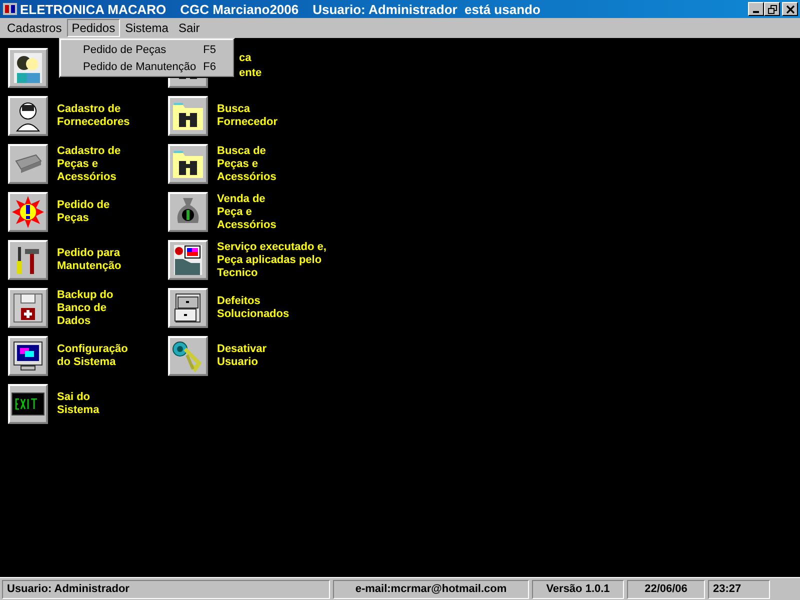 The image size is (800, 600). What do you see at coordinates (83, 205) in the screenshot?
I see `shortcut-label: Pedido de` at bounding box center [83, 205].